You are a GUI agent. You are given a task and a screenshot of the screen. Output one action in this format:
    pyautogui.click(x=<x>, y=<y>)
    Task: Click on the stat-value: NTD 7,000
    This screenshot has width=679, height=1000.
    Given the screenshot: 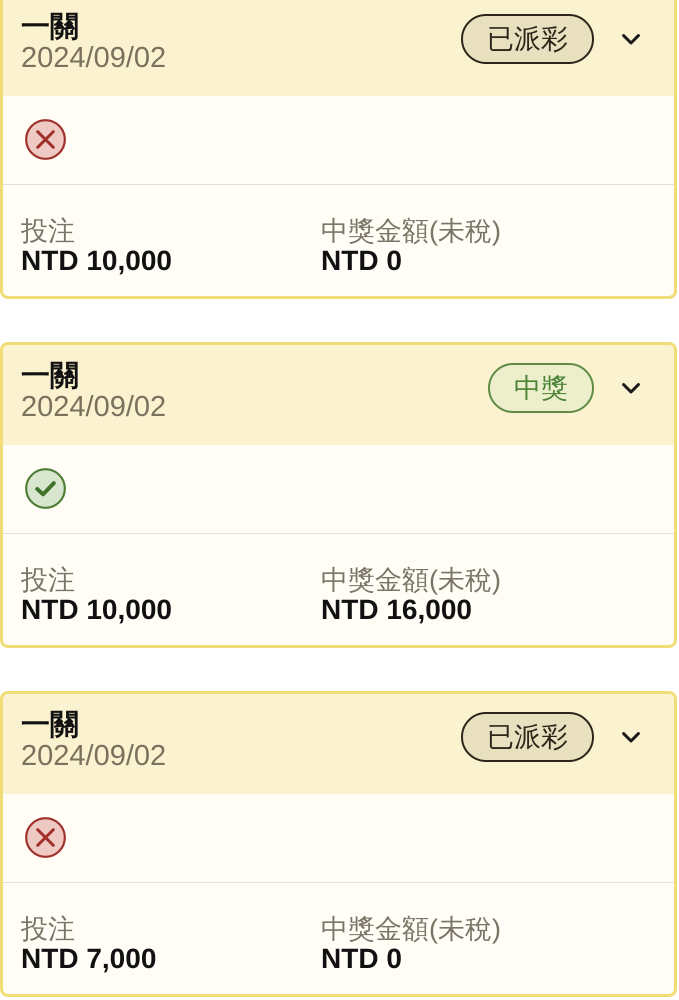 What is the action you would take?
    pyautogui.click(x=89, y=959)
    